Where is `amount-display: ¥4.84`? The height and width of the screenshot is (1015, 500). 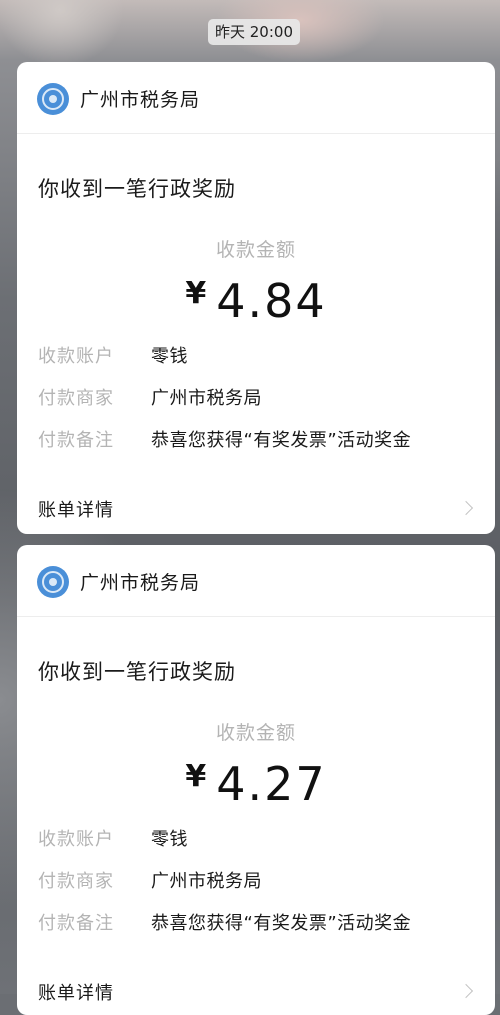 amount-display: ¥4.84 is located at coordinates (256, 301).